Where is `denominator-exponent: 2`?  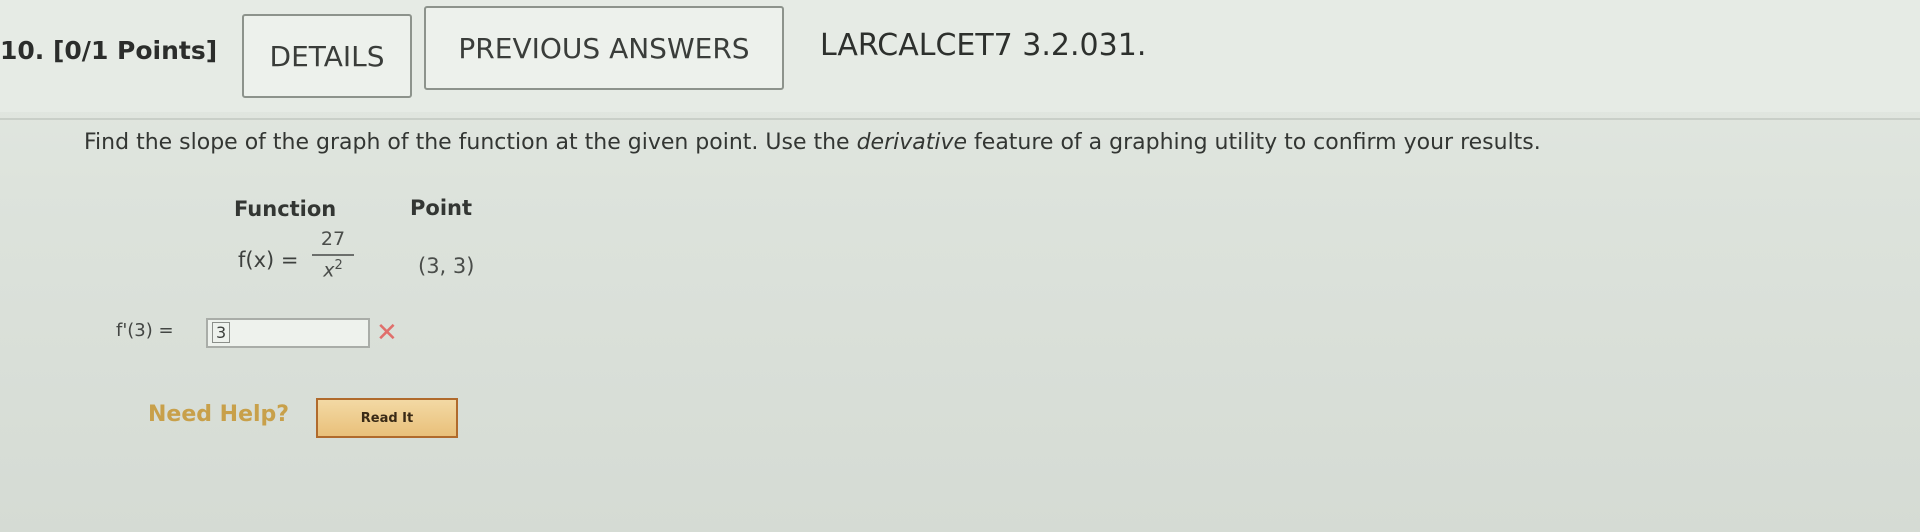
denominator-exponent: 2 is located at coordinates (338, 265).